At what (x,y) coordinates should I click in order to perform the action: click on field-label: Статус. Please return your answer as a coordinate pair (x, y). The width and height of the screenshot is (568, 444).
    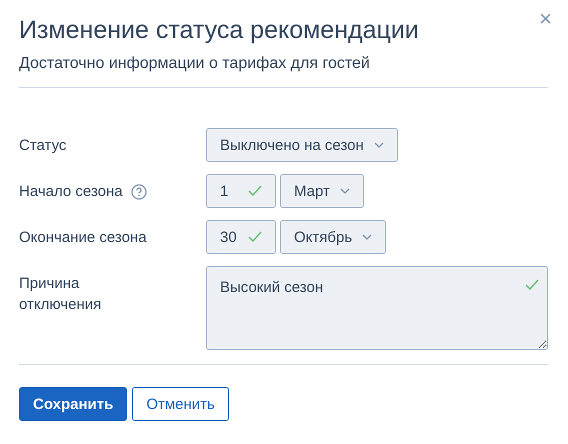
    Looking at the image, I should click on (43, 146).